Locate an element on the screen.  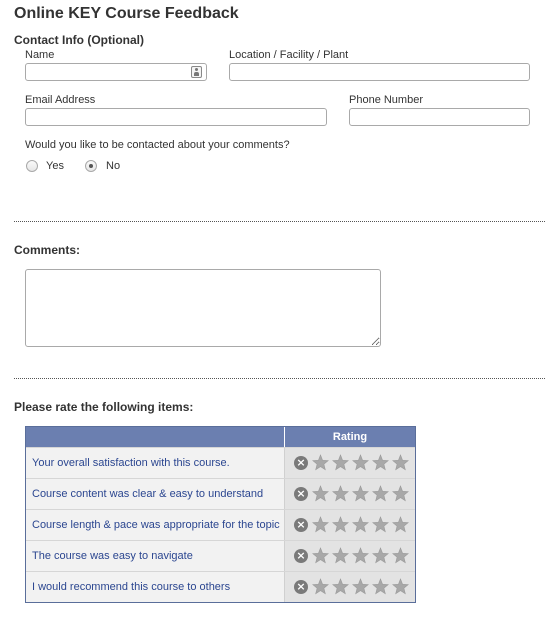
email-label: Email Address is located at coordinates (60, 100).